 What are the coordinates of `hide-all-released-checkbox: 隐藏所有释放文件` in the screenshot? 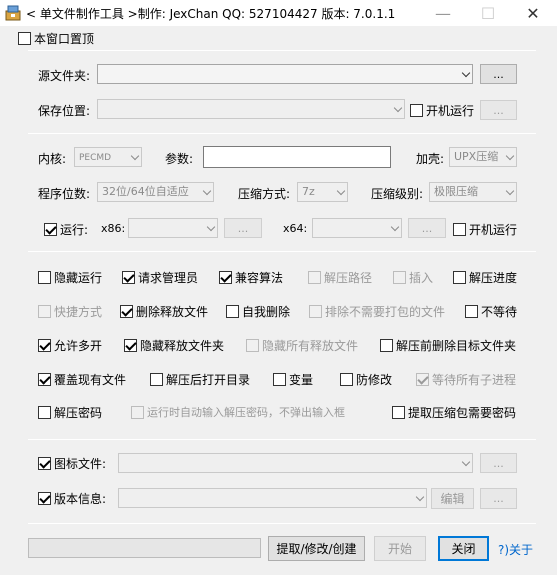 It's located at (302, 345).